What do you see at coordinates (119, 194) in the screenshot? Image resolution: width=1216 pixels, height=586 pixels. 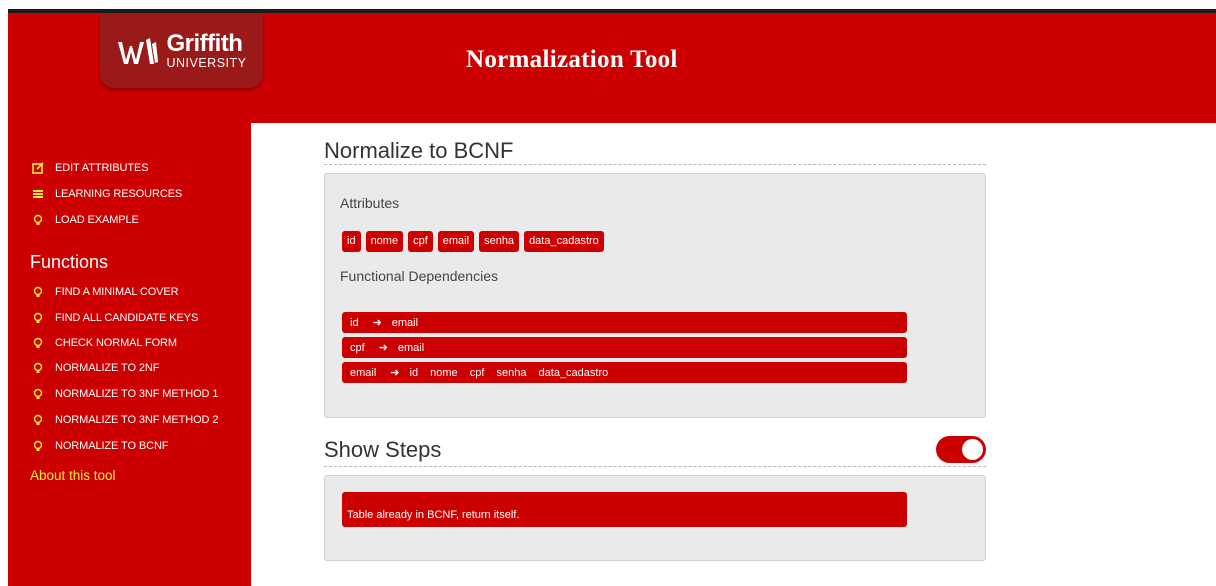 I see `sidebar-item-label: LEARNING RESOURCES` at bounding box center [119, 194].